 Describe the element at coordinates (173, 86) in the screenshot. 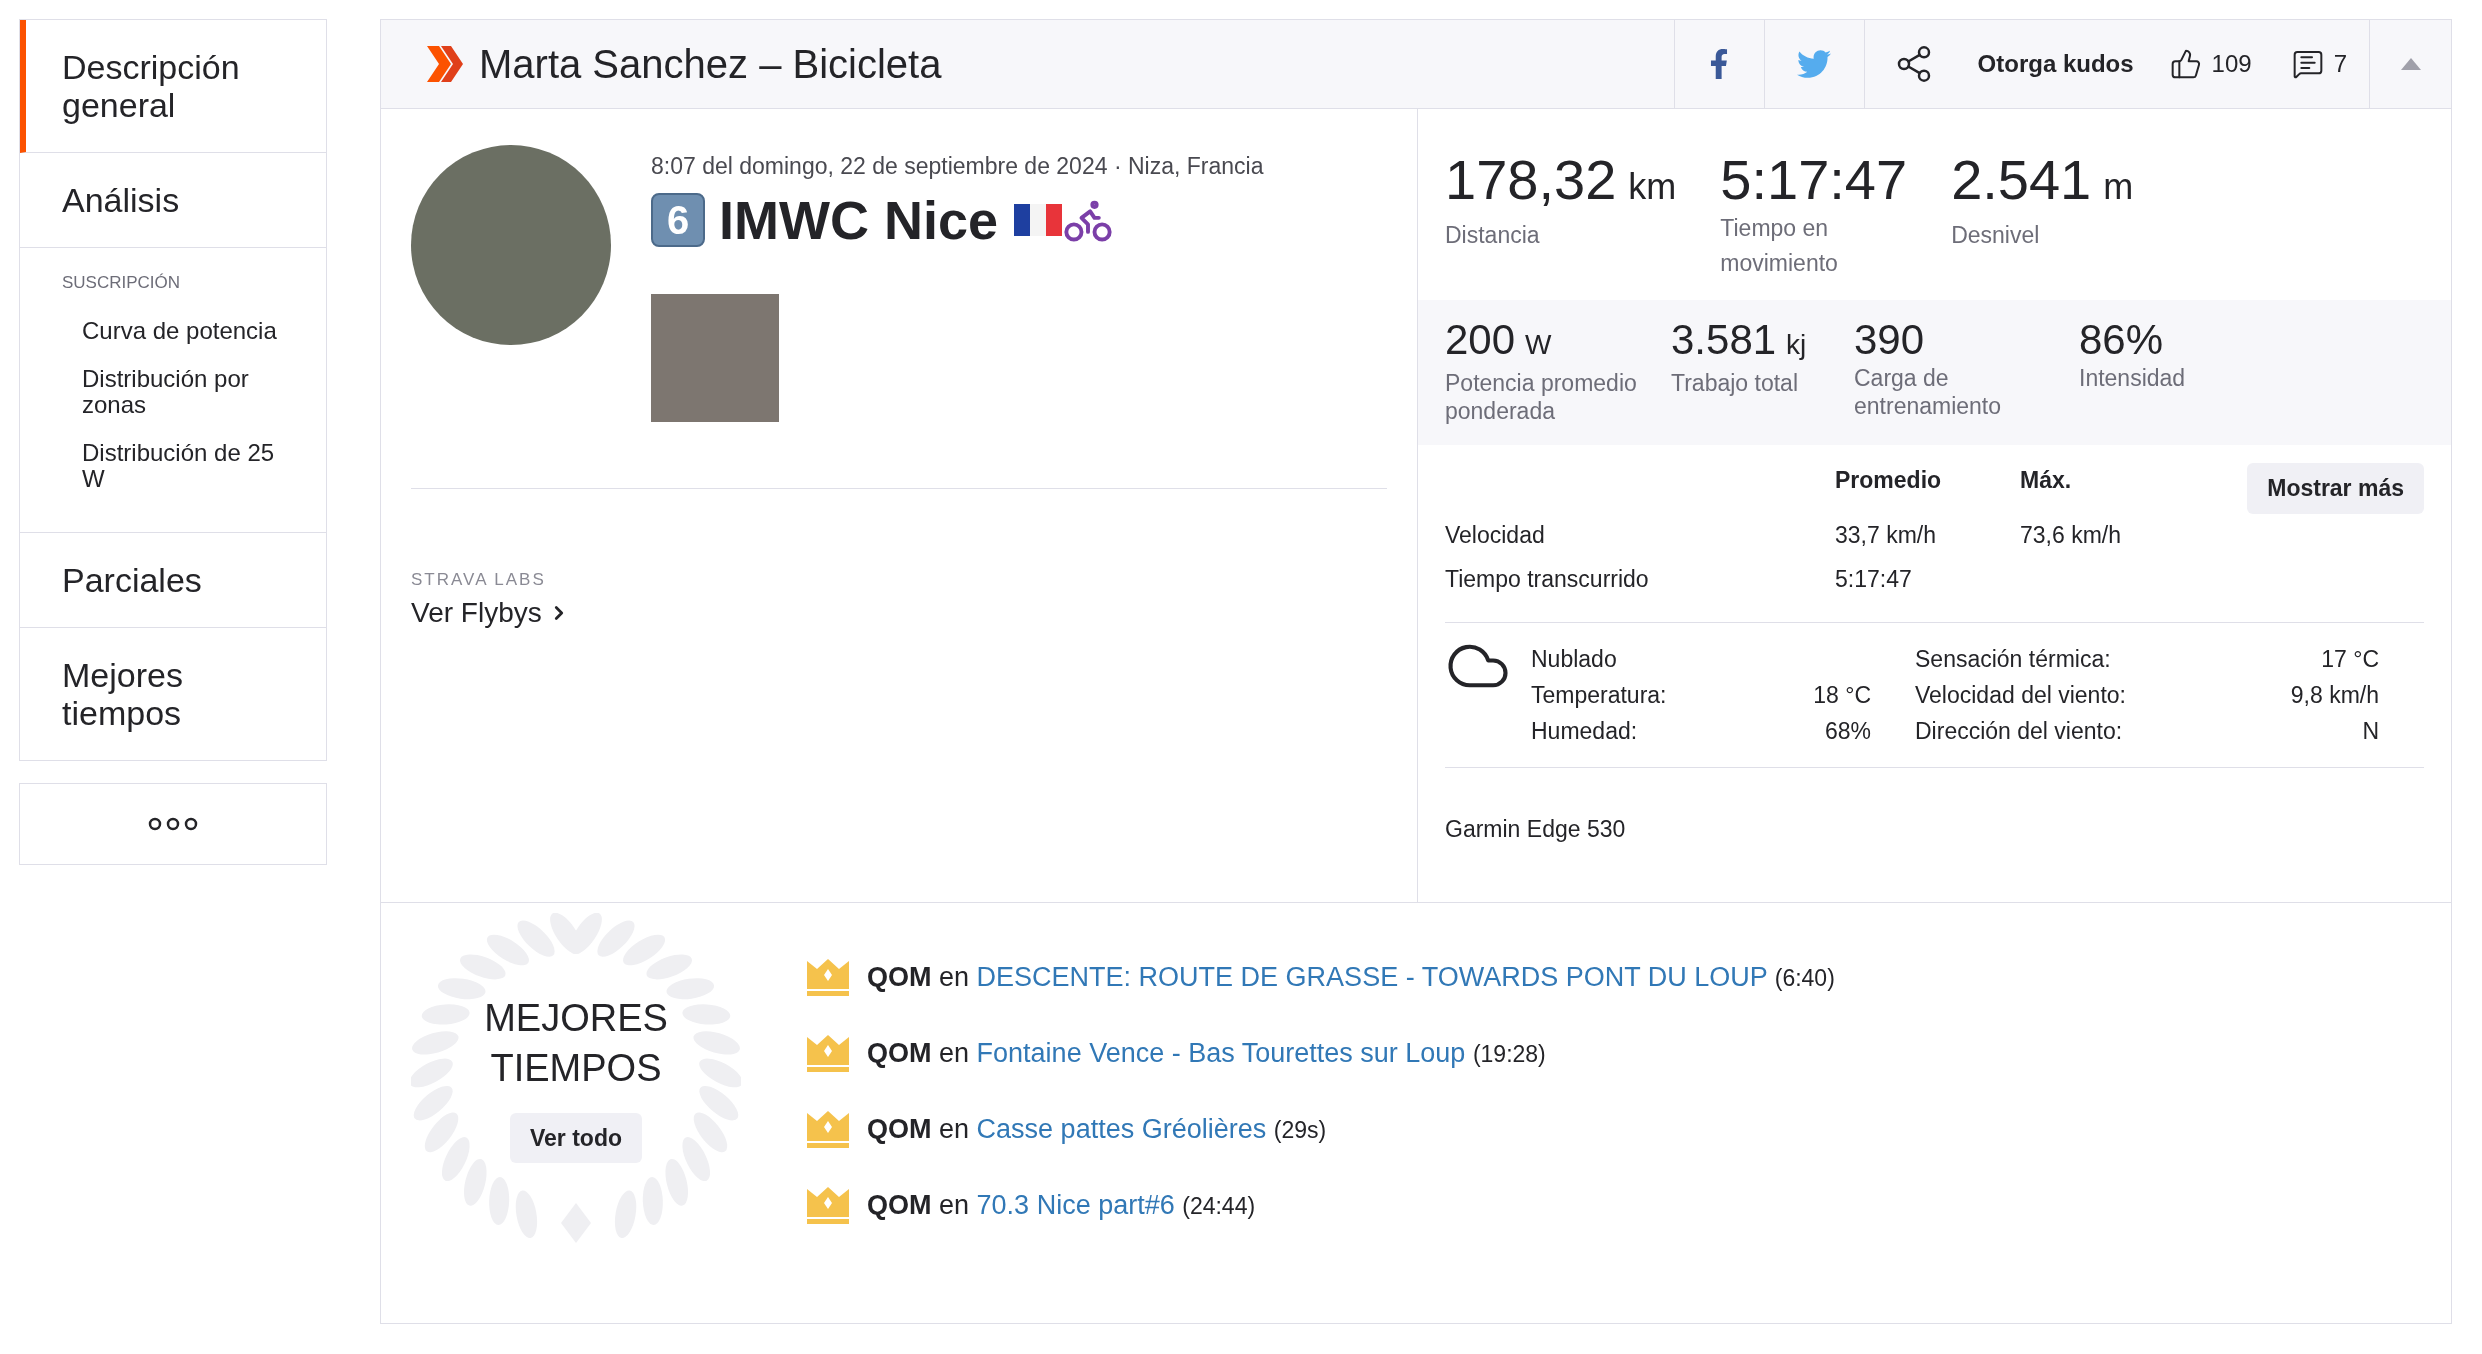

I see `sidebar-item: Descripción general` at that location.